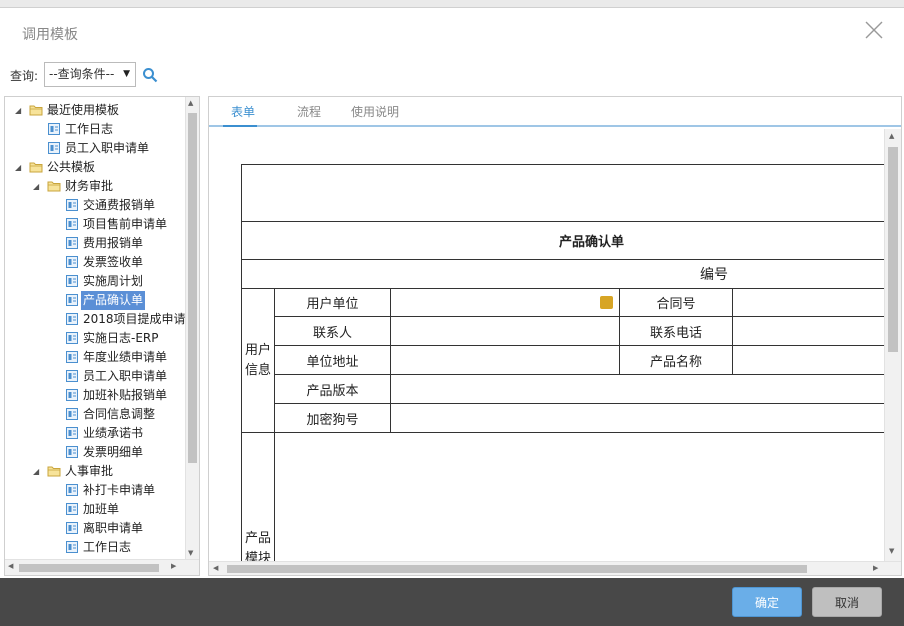 The width and height of the screenshot is (904, 626). Describe the element at coordinates (555, 112) in the screenshot. I see `preview-tabs: 表单 流程 使用说明` at that location.